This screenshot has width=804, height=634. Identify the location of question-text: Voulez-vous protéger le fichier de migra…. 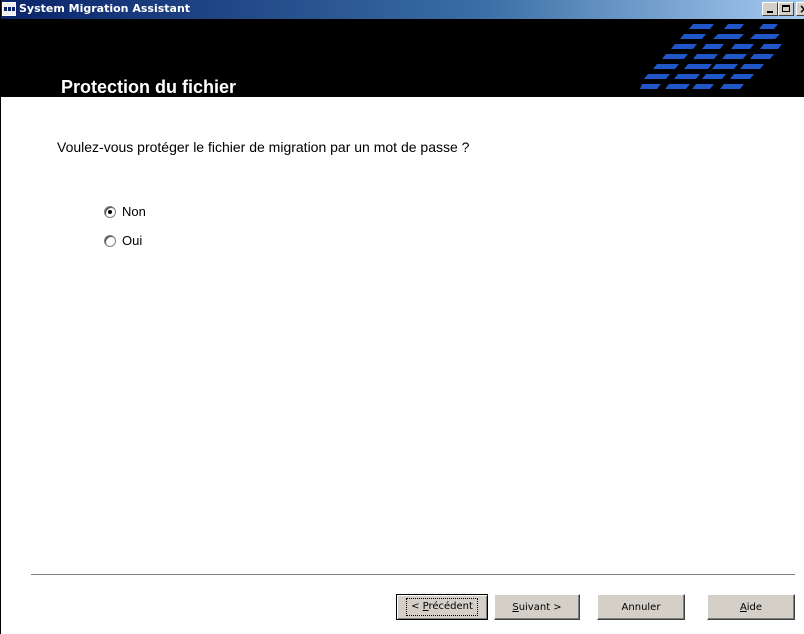
(263, 147).